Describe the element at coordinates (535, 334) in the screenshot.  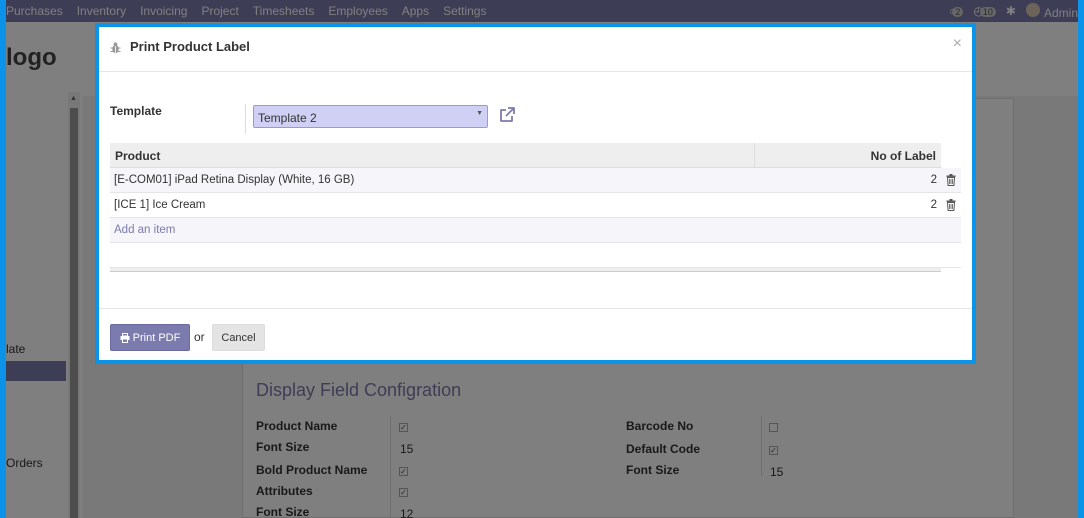
I see `dialog-footer: Print PDF or Cancel` at that location.